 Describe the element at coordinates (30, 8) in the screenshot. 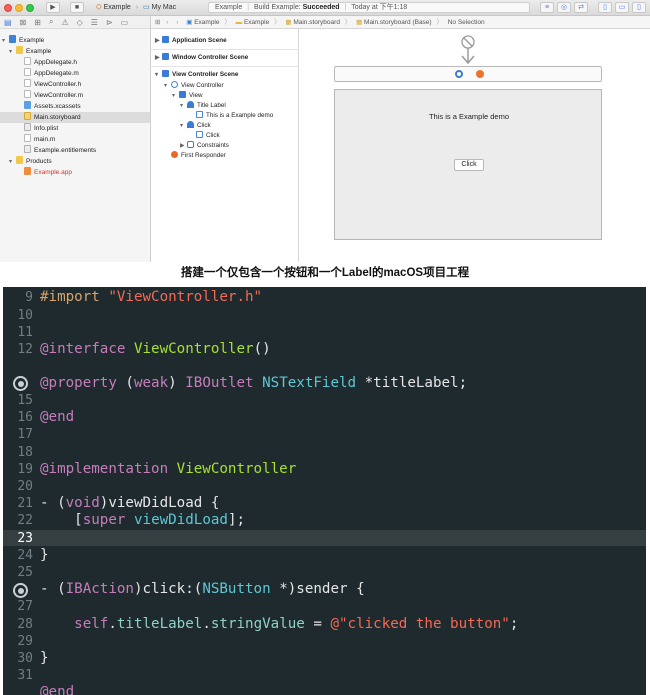

I see `zoom-window-button` at that location.